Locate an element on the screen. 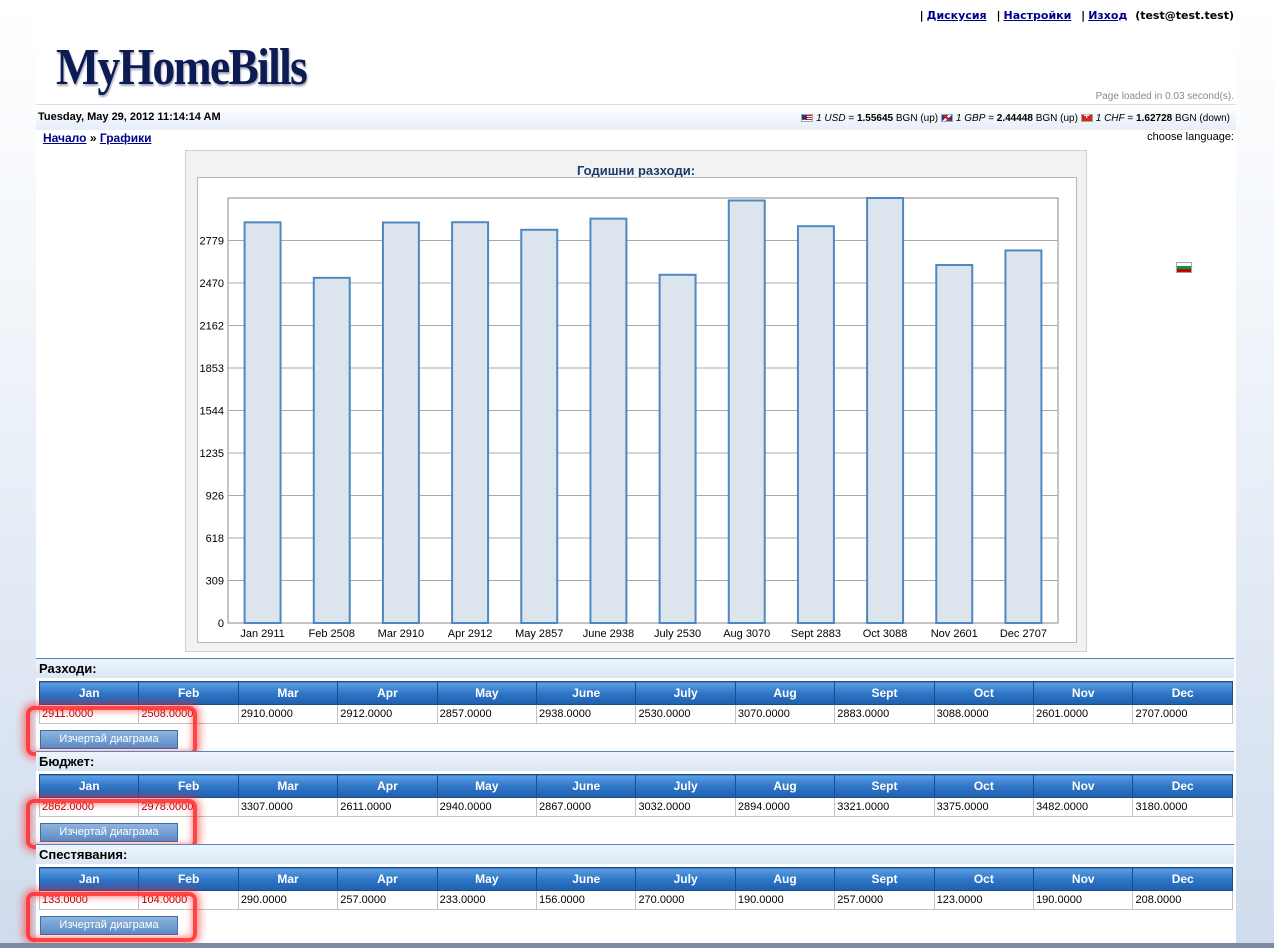 The height and width of the screenshot is (948, 1274). chart-title: Годишни разходи: is located at coordinates (636, 170).